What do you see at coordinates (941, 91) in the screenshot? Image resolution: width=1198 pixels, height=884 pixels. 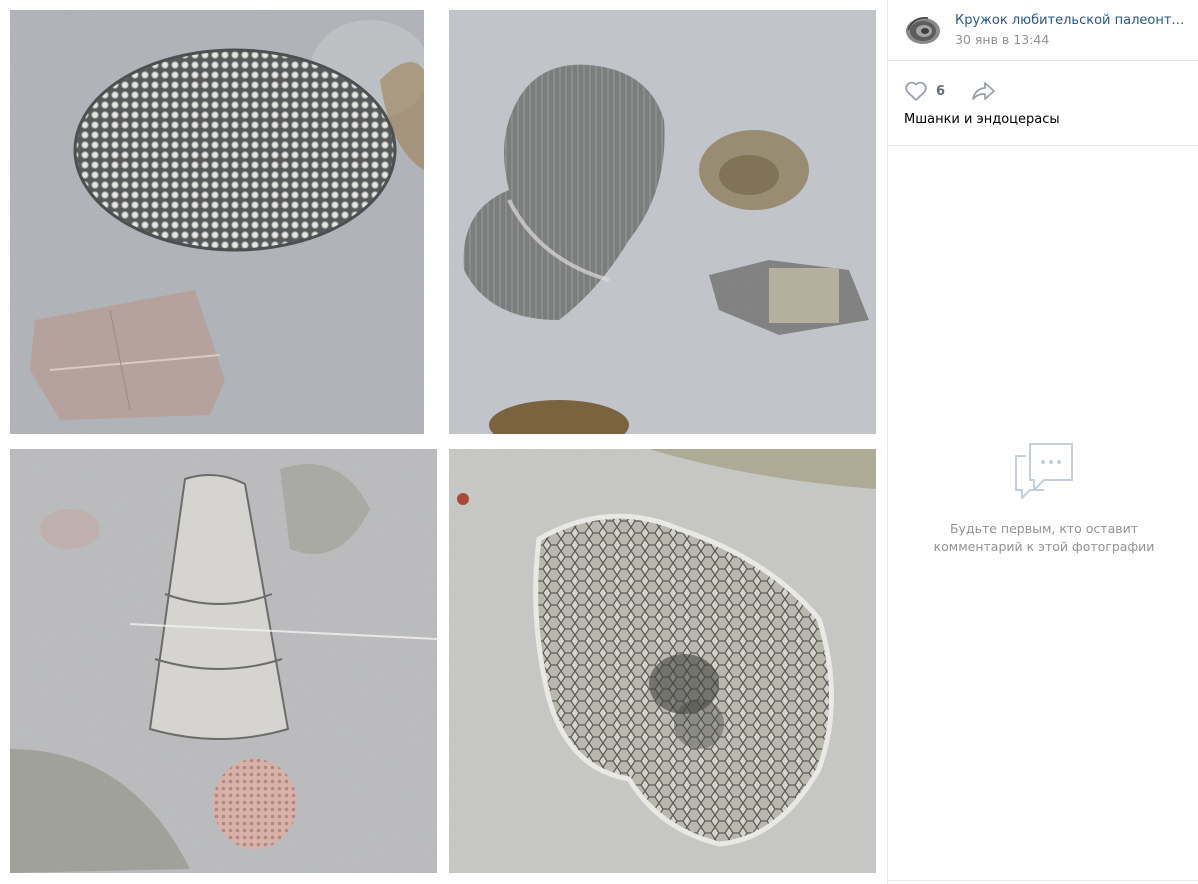 I see `like-count: 6` at bounding box center [941, 91].